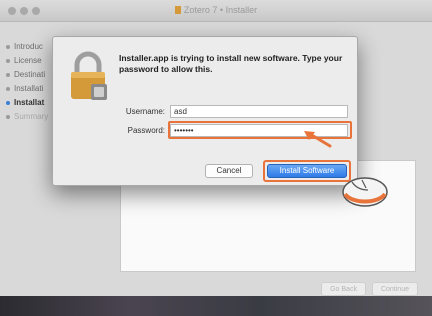  I want to click on step-summary: Summary, so click(30, 117).